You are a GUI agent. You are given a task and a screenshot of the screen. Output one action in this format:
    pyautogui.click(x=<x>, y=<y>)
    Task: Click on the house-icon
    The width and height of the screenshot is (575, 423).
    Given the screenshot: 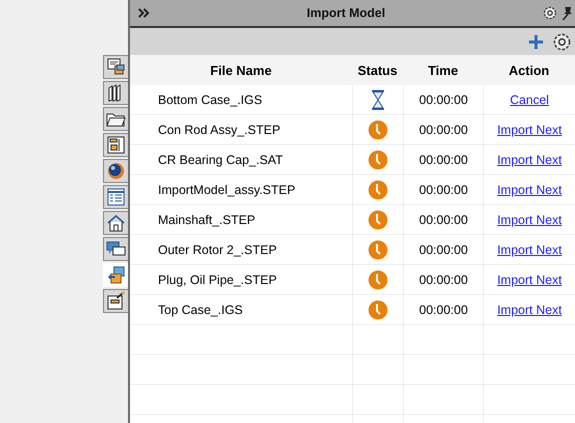 What is the action you would take?
    pyautogui.click(x=116, y=223)
    